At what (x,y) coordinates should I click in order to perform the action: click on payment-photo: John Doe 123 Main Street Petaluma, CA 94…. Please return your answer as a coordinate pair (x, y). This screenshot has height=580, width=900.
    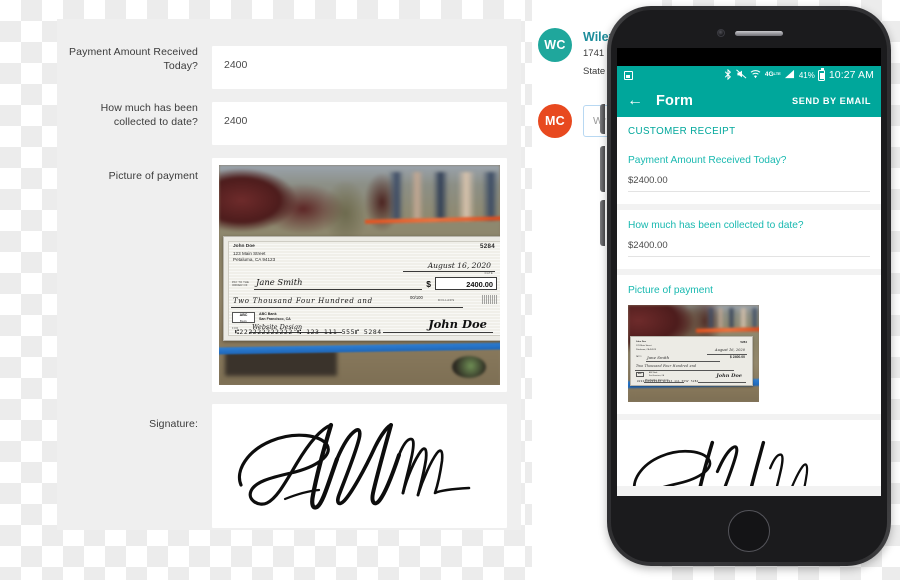
    Looking at the image, I should click on (359, 275).